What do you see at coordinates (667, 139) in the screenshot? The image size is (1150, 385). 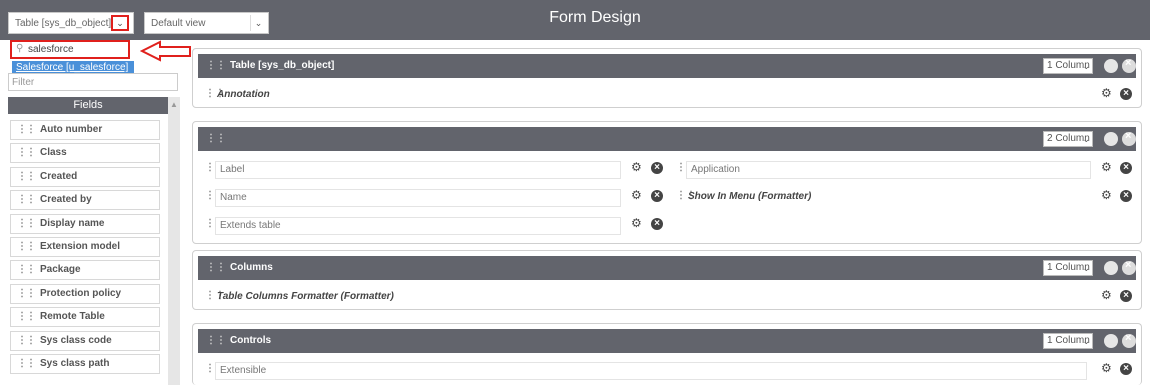 I see `section-header: ⋮⋮ 2 Column ⌄` at bounding box center [667, 139].